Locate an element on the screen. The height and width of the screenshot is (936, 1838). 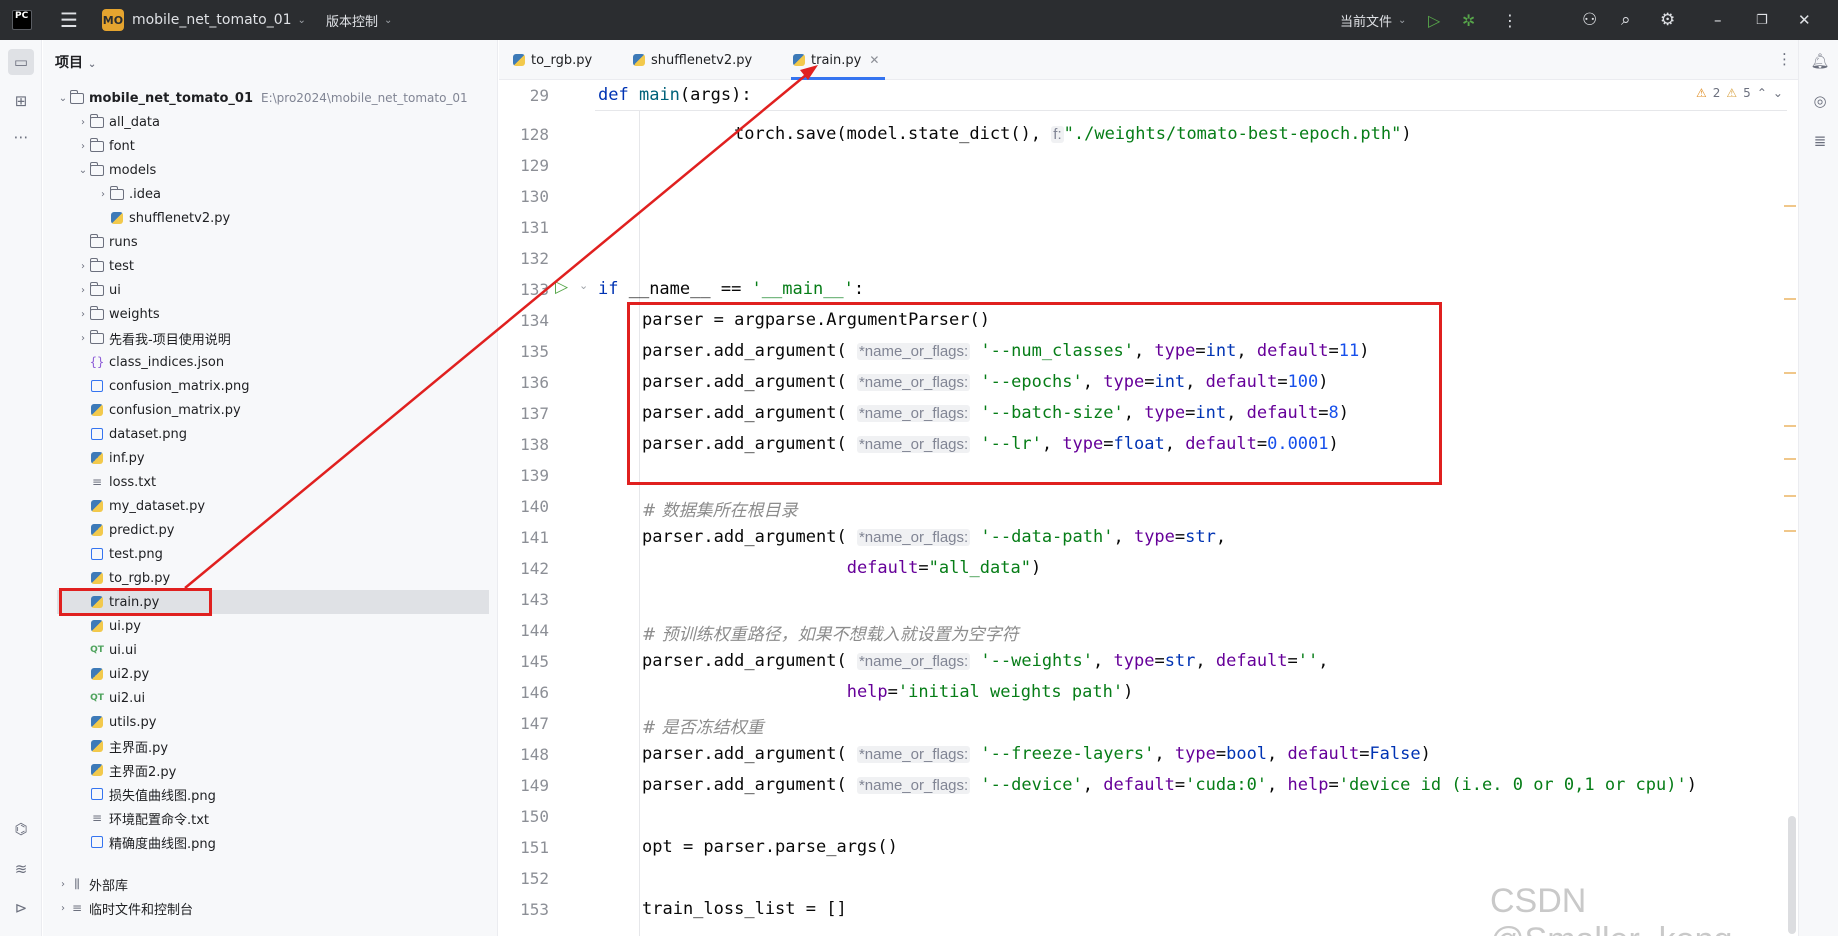
scrollbar-thumb is located at coordinates (1792, 875).